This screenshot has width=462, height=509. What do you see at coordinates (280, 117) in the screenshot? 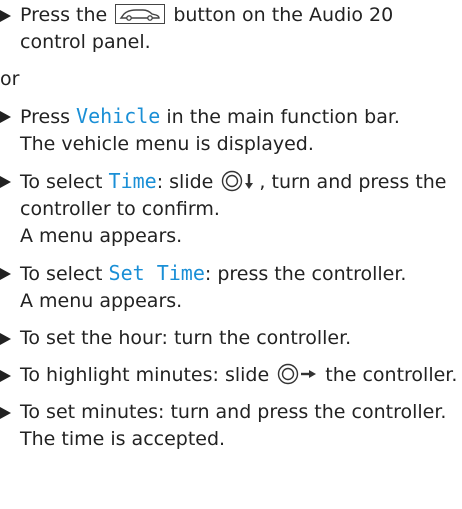
I see `step-text: in the main function bar.` at bounding box center [280, 117].